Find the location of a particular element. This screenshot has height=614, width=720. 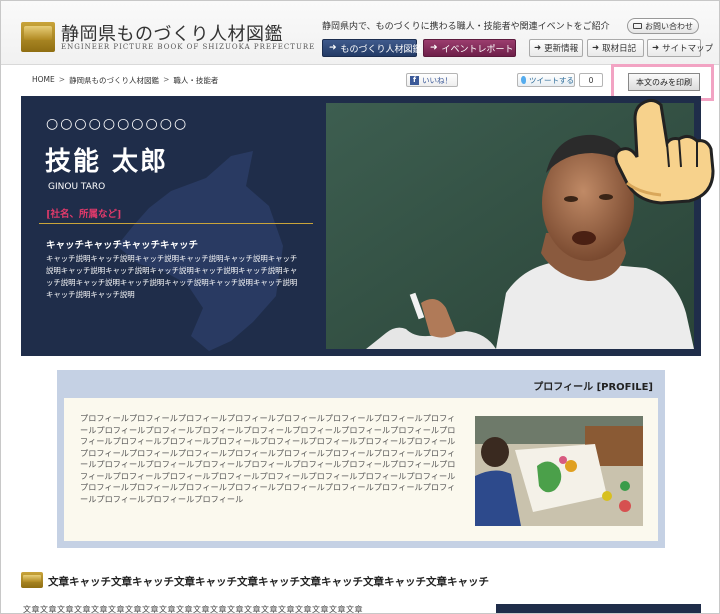

nav-sitemap-label: サイトマップ is located at coordinates (688, 49).